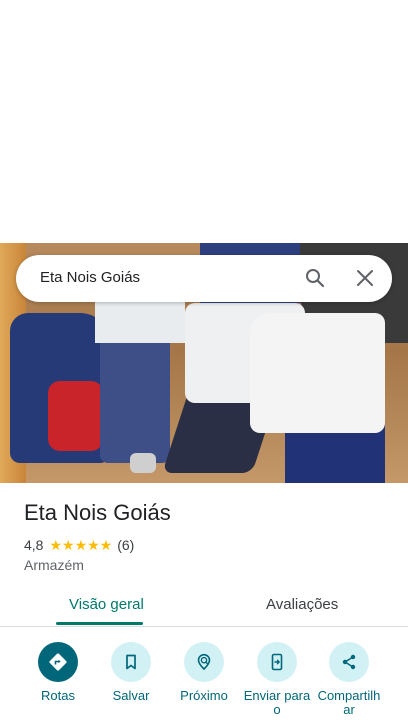 The height and width of the screenshot is (726, 408). Describe the element at coordinates (349, 702) in the screenshot. I see `share-label: Compartilhar` at that location.